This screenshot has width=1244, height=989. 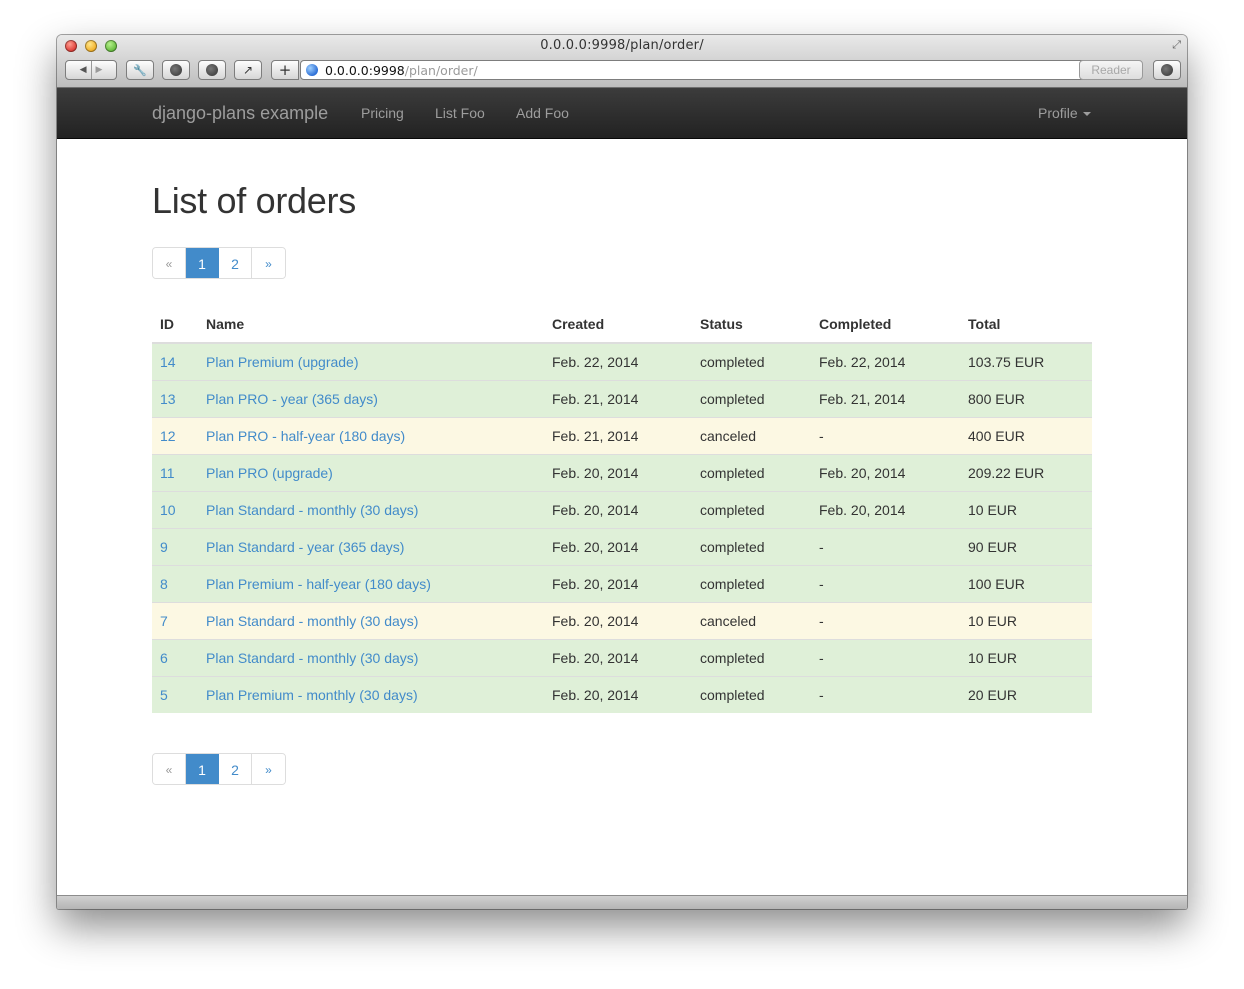 I want to click on order-id-link: 11, so click(x=167, y=473).